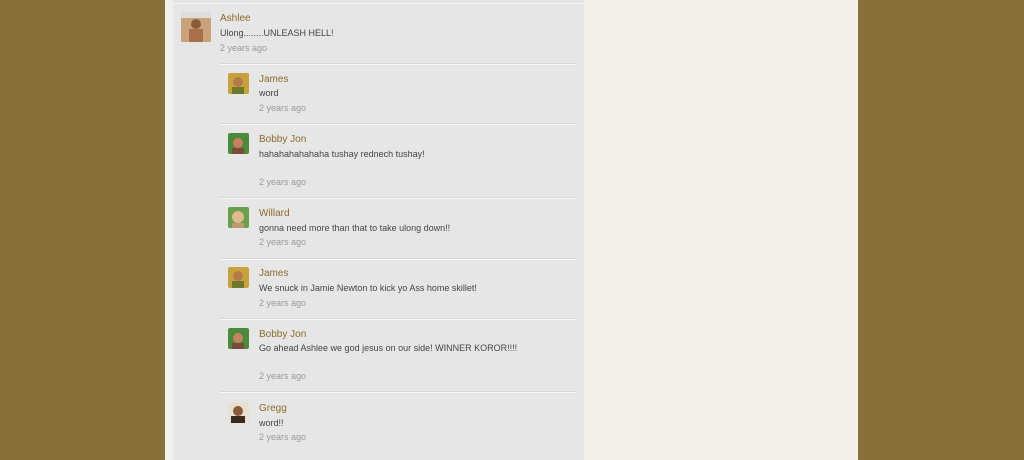 This screenshot has width=1024, height=460. Describe the element at coordinates (244, 48) in the screenshot. I see `comment-time: 2 years ago` at that location.